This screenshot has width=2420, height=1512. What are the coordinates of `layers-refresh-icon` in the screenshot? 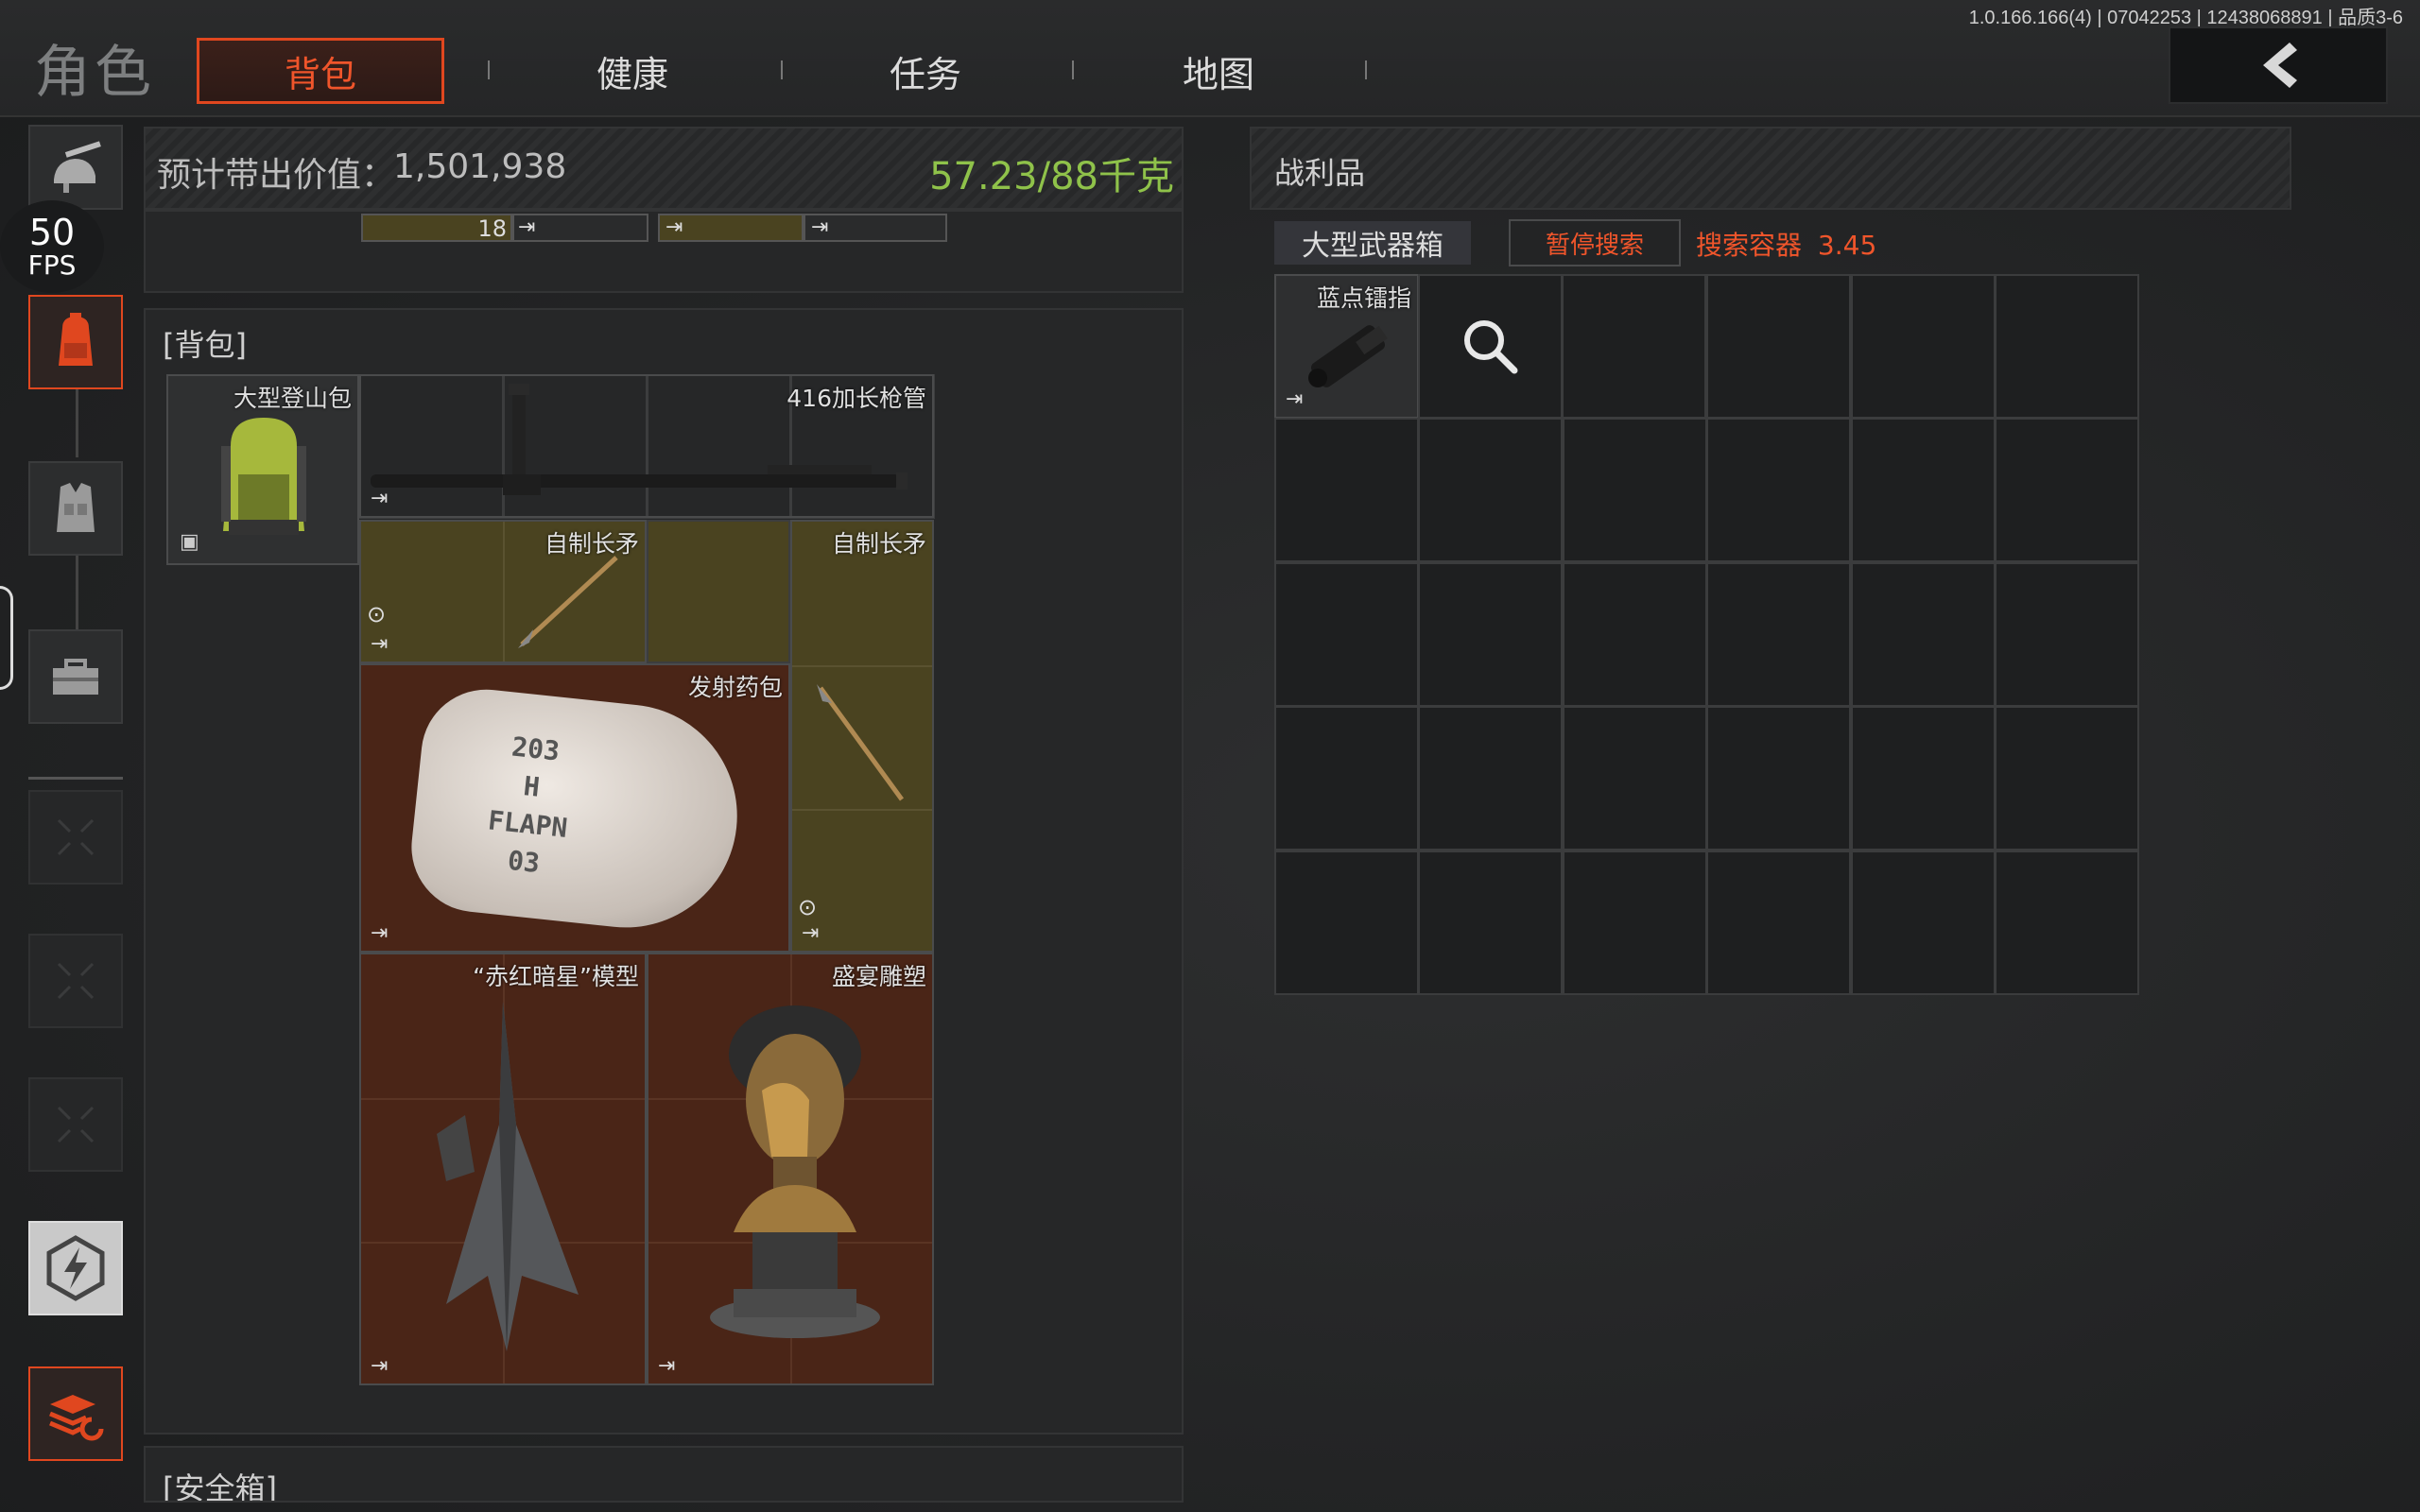 It's located at (76, 1418).